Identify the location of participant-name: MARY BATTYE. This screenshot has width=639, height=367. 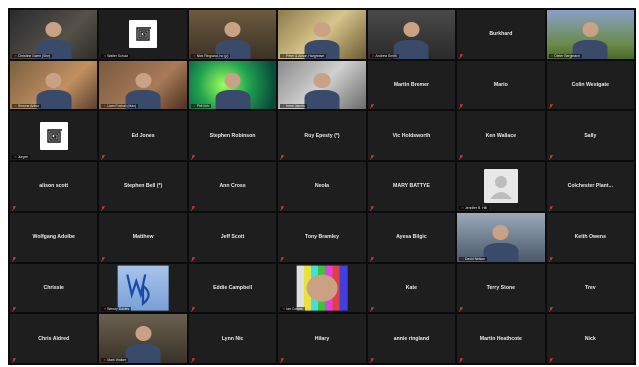
(411, 186).